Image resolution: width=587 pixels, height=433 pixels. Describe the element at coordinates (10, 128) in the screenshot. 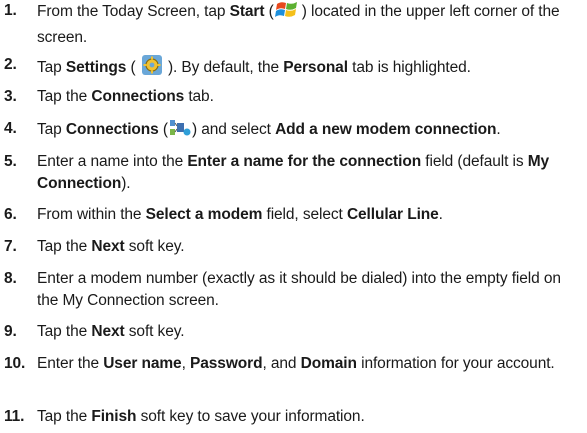

I see `step-number: 4.` at that location.